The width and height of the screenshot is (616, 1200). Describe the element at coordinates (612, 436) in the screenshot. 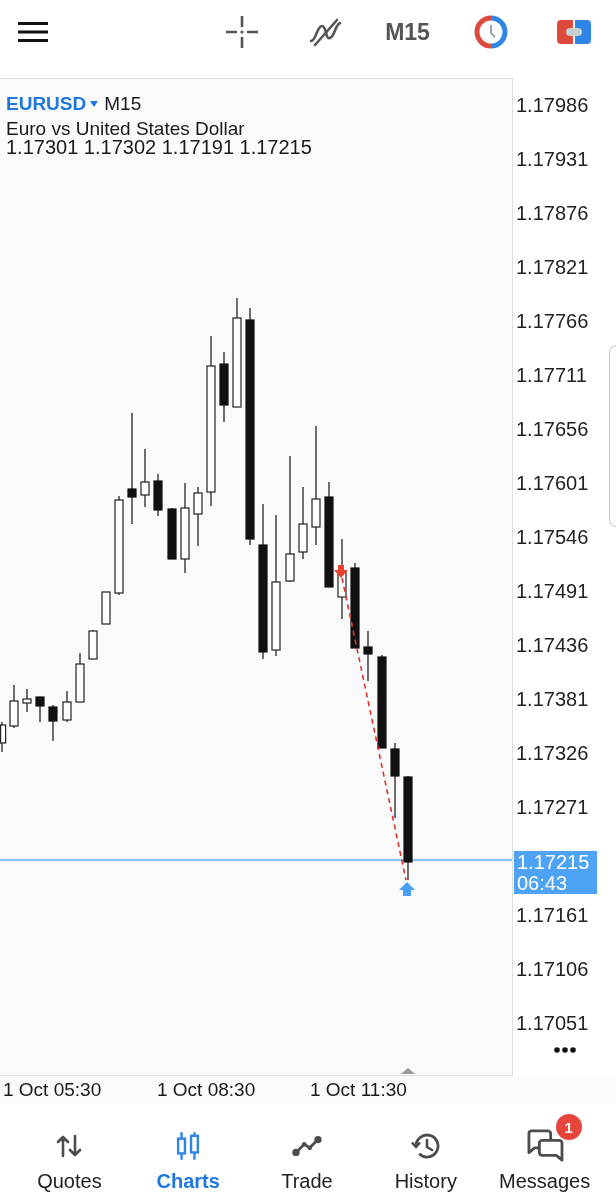

I see `scroll-handle` at that location.